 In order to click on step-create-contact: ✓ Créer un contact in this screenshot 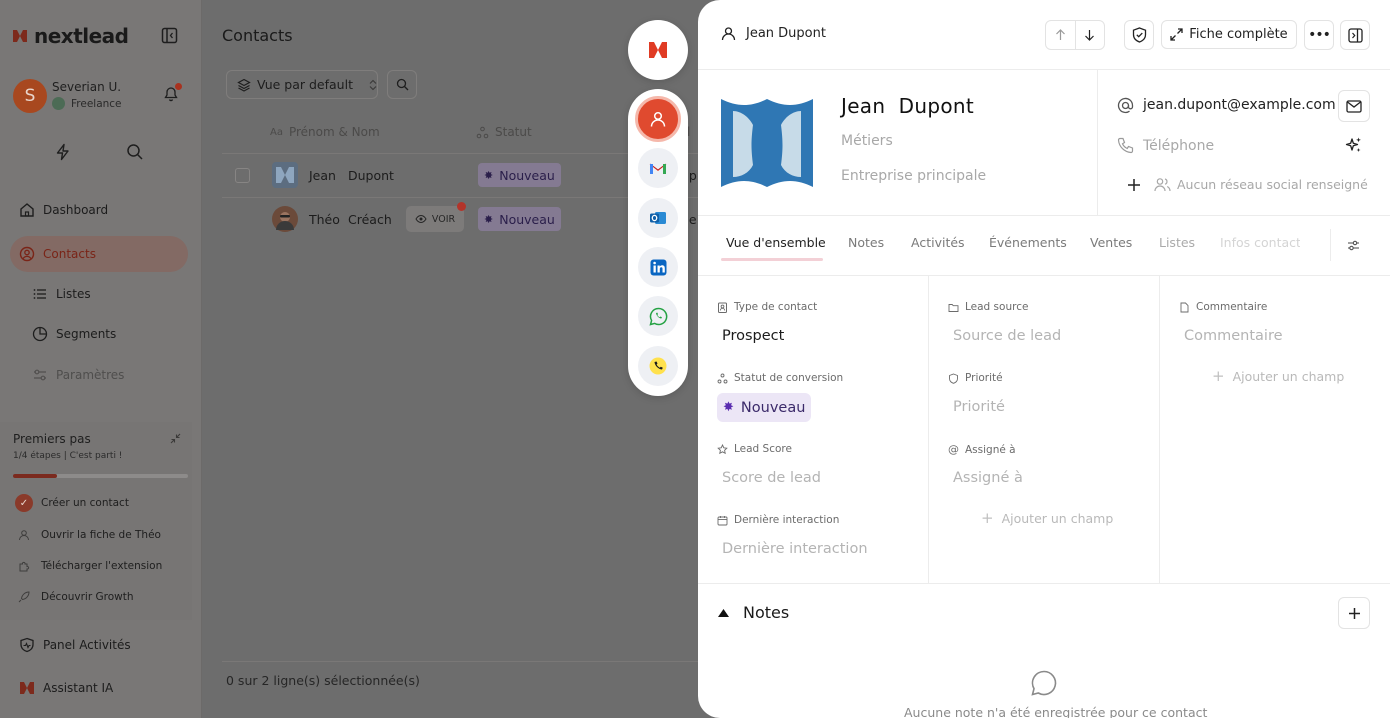, I will do `click(72, 503)`.